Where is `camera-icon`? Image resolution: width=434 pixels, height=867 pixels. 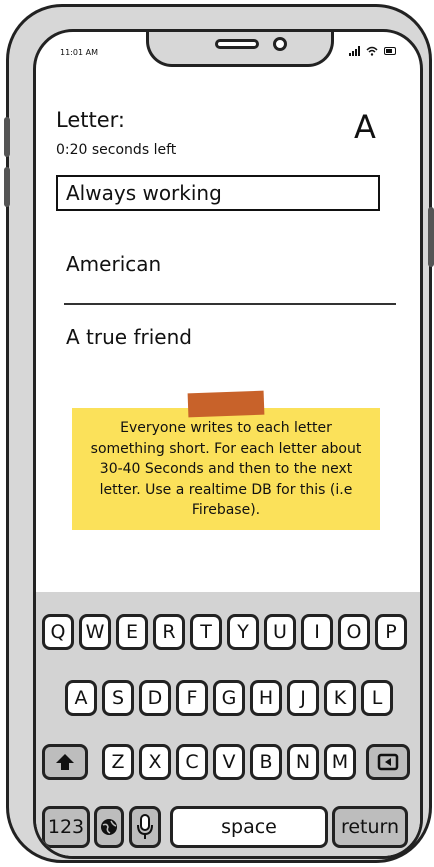 camera-icon is located at coordinates (280, 44).